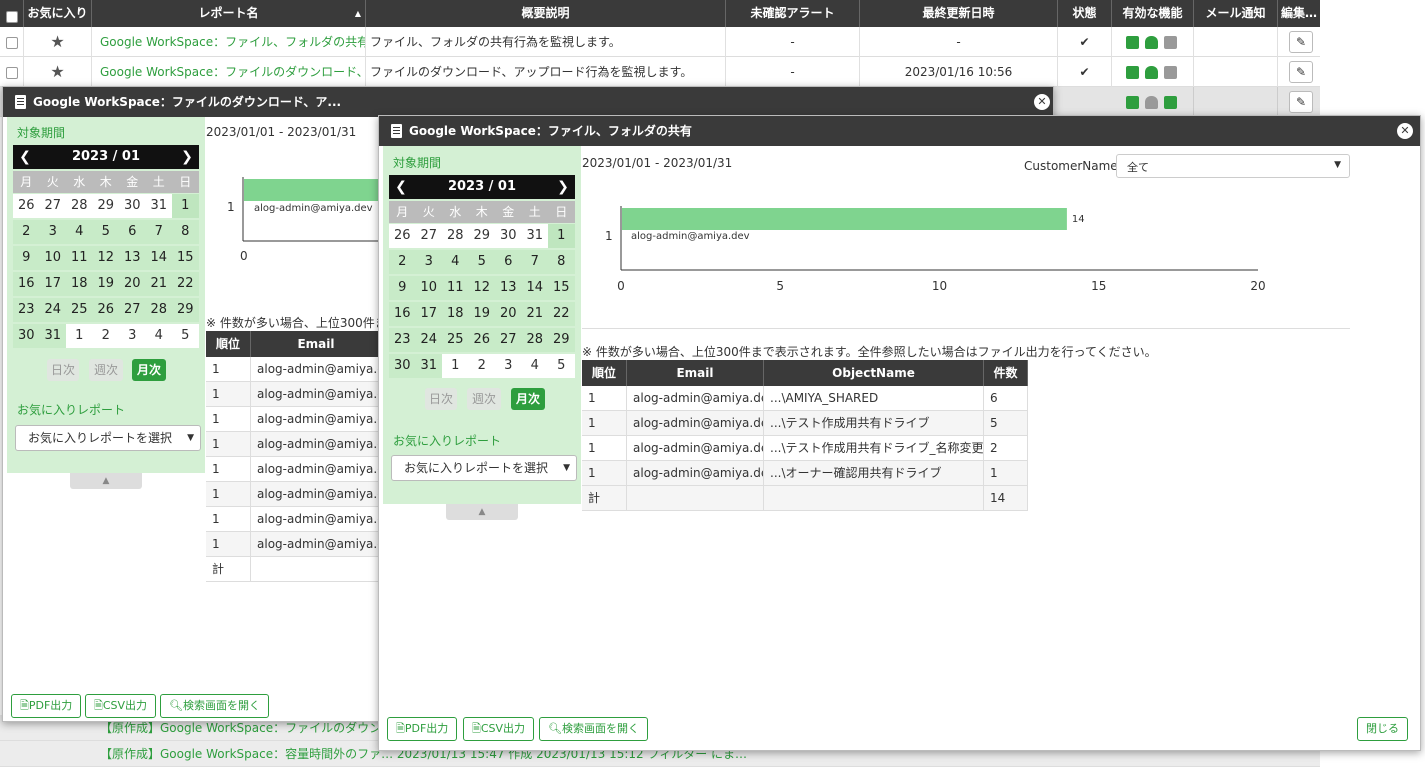 This screenshot has height=767, width=1425. I want to click on pdf-export-button: 🗎PDF出力, so click(422, 729).